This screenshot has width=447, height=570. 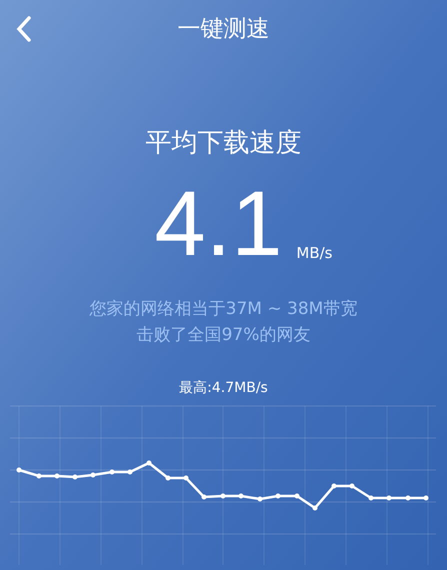 What do you see at coordinates (224, 309) in the screenshot?
I see `summary-text: 您家的网络相当于37M ~ 38M带宽` at bounding box center [224, 309].